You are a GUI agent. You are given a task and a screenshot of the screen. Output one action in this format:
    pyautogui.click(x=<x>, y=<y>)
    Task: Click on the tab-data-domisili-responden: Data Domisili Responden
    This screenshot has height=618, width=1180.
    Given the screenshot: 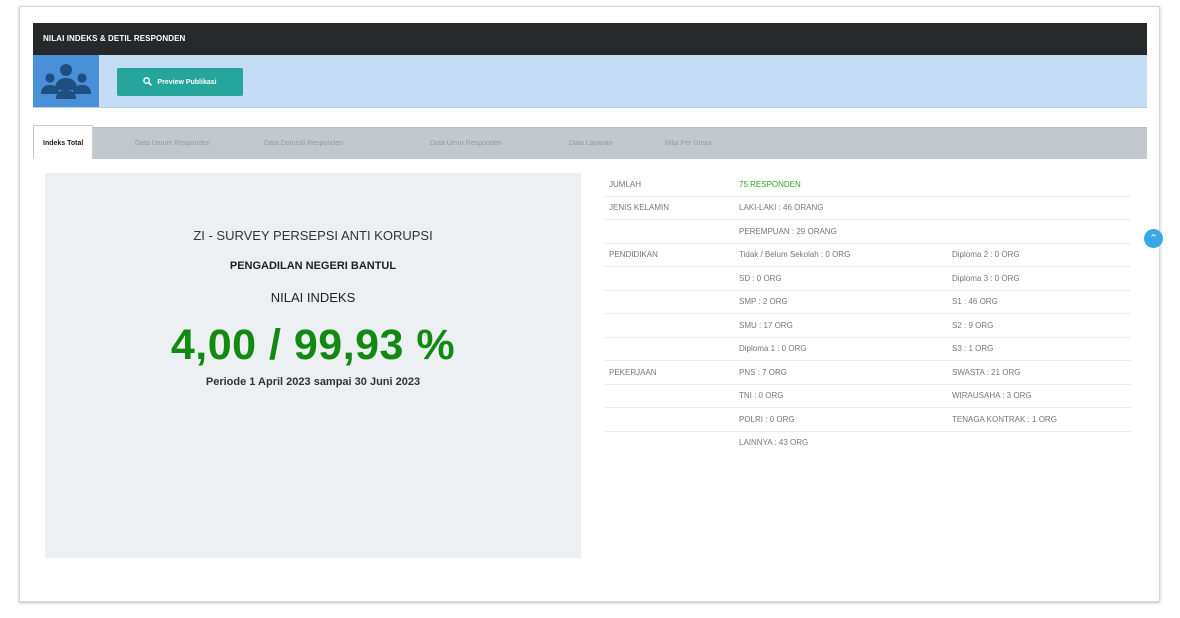 What is the action you would take?
    pyautogui.click(x=303, y=143)
    